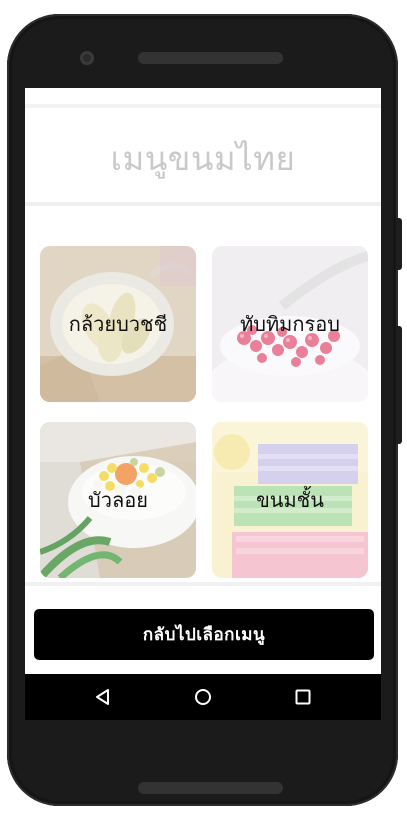 The image size is (407, 814). I want to click on top-speaker, so click(210, 58).